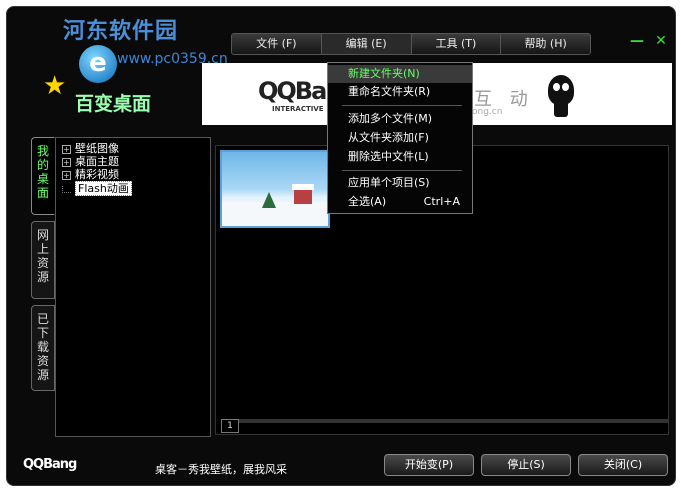  I want to click on tree-item-label: Flash动画, so click(103, 188).